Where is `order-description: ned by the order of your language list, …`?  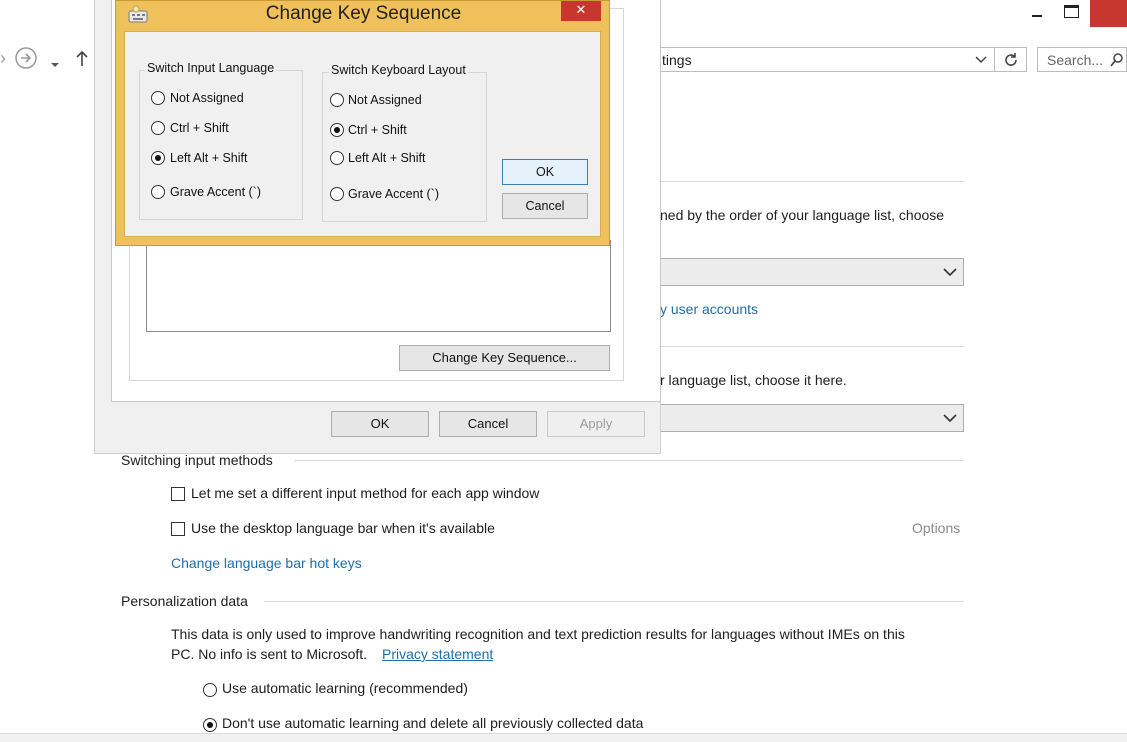
order-description: ned by the order of your language list, … is located at coordinates (802, 215).